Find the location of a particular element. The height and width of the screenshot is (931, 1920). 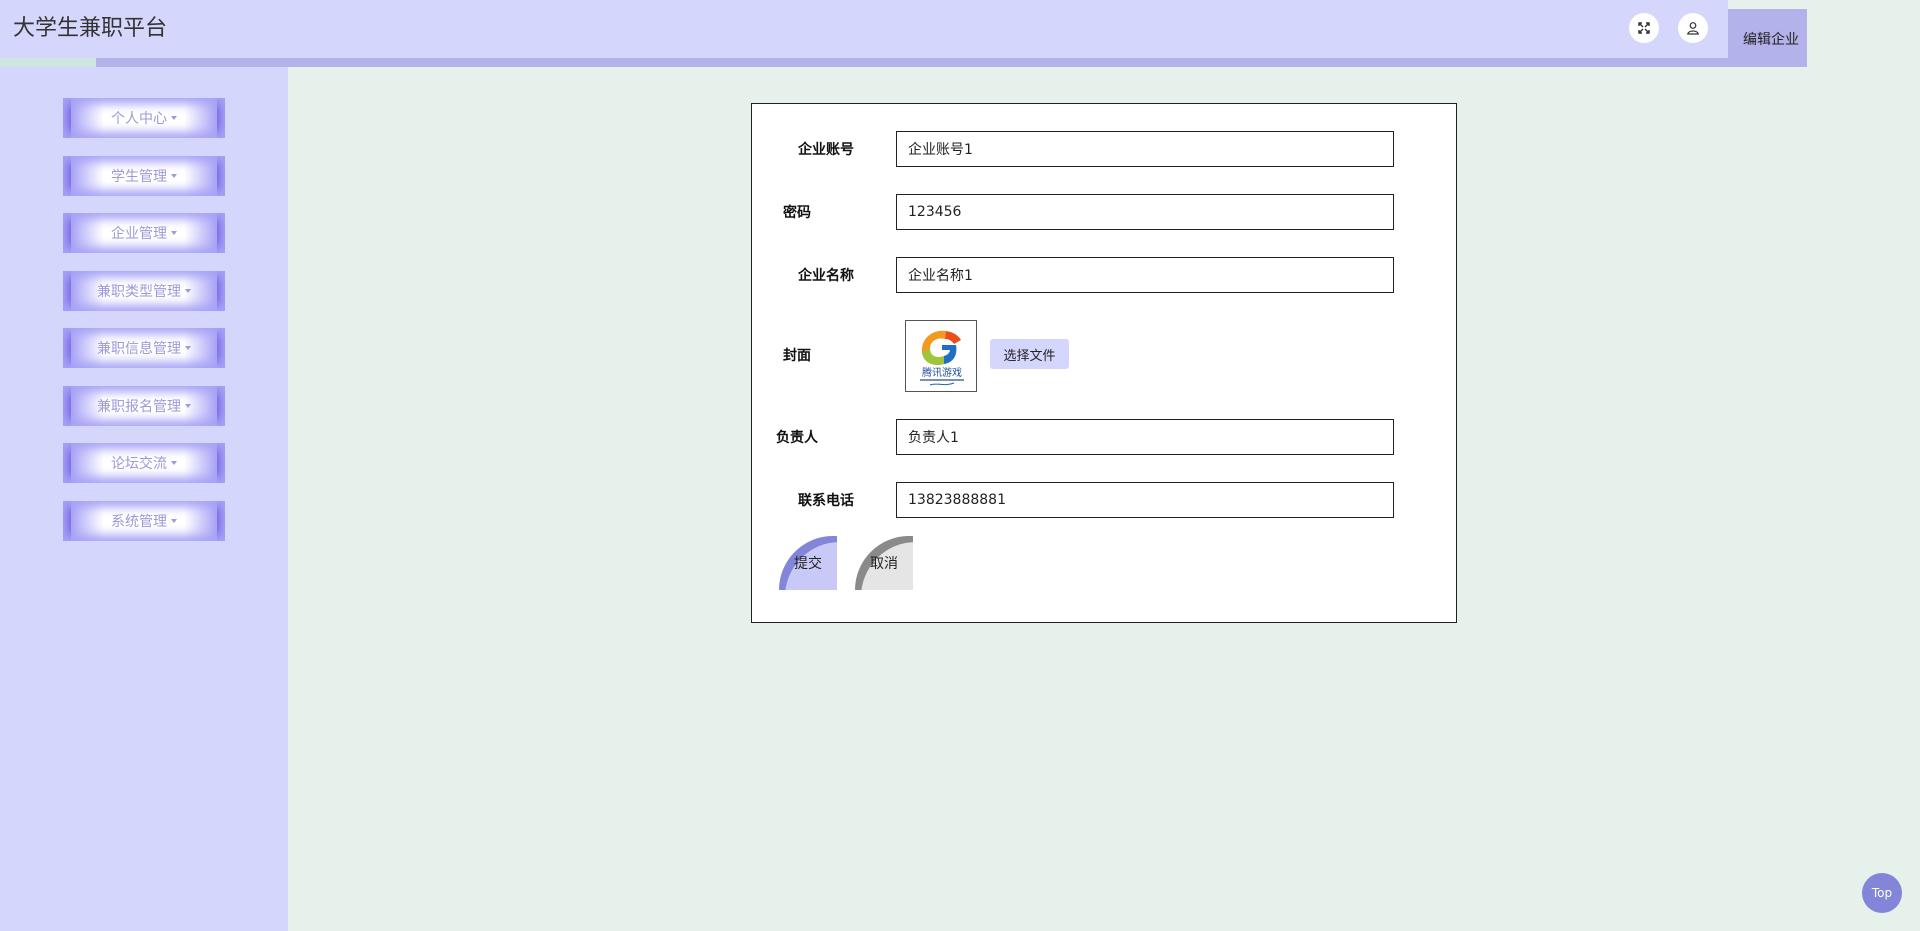

sidebar-item-label: 兼职报名管理 is located at coordinates (139, 407).